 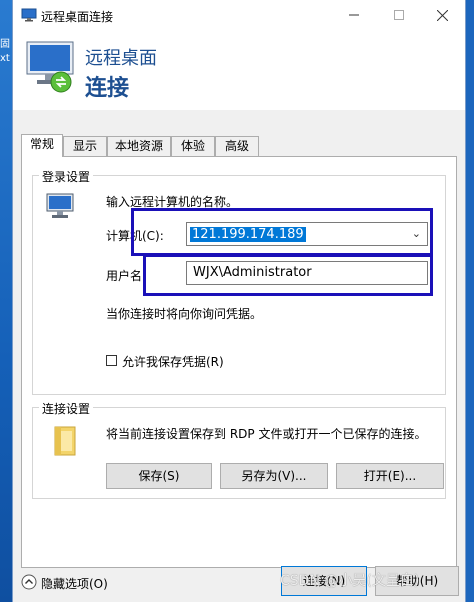 I want to click on minimize-icon, so click(x=354, y=15).